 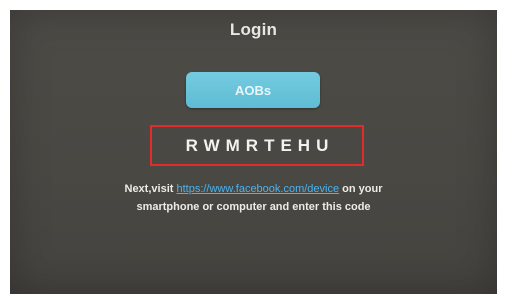 I want to click on instructions-suffix: on your, so click(x=361, y=189).